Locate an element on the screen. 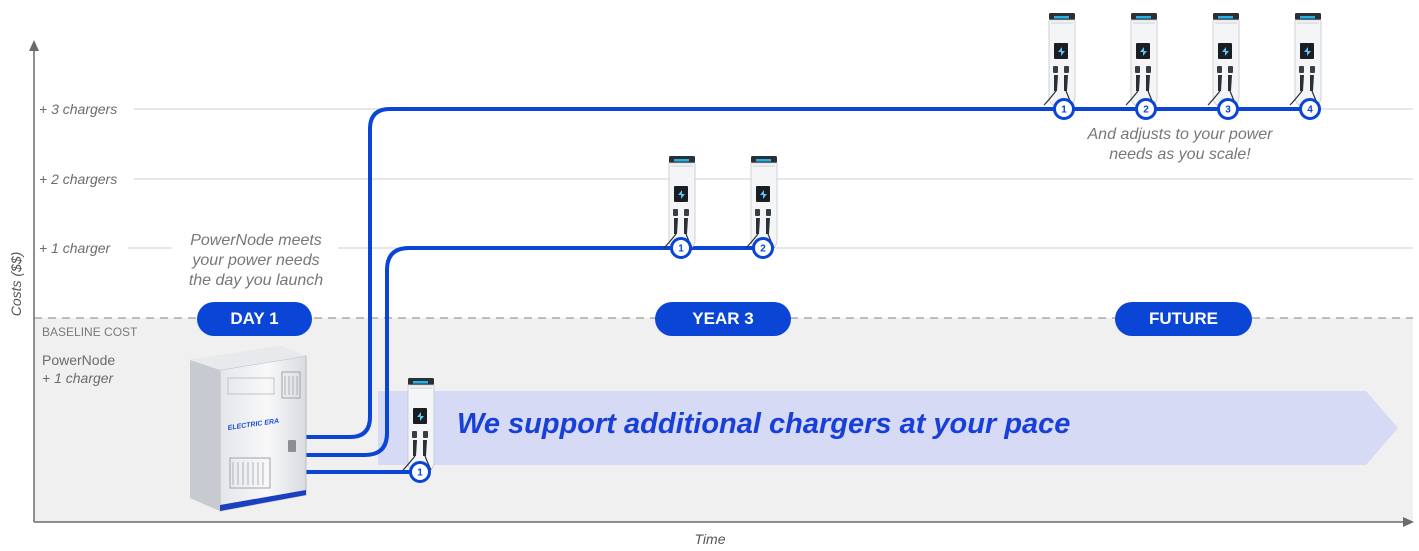 The width and height of the screenshot is (1419, 551). powernode-cabinet: ELECTRIC ERA is located at coordinates (248, 429).